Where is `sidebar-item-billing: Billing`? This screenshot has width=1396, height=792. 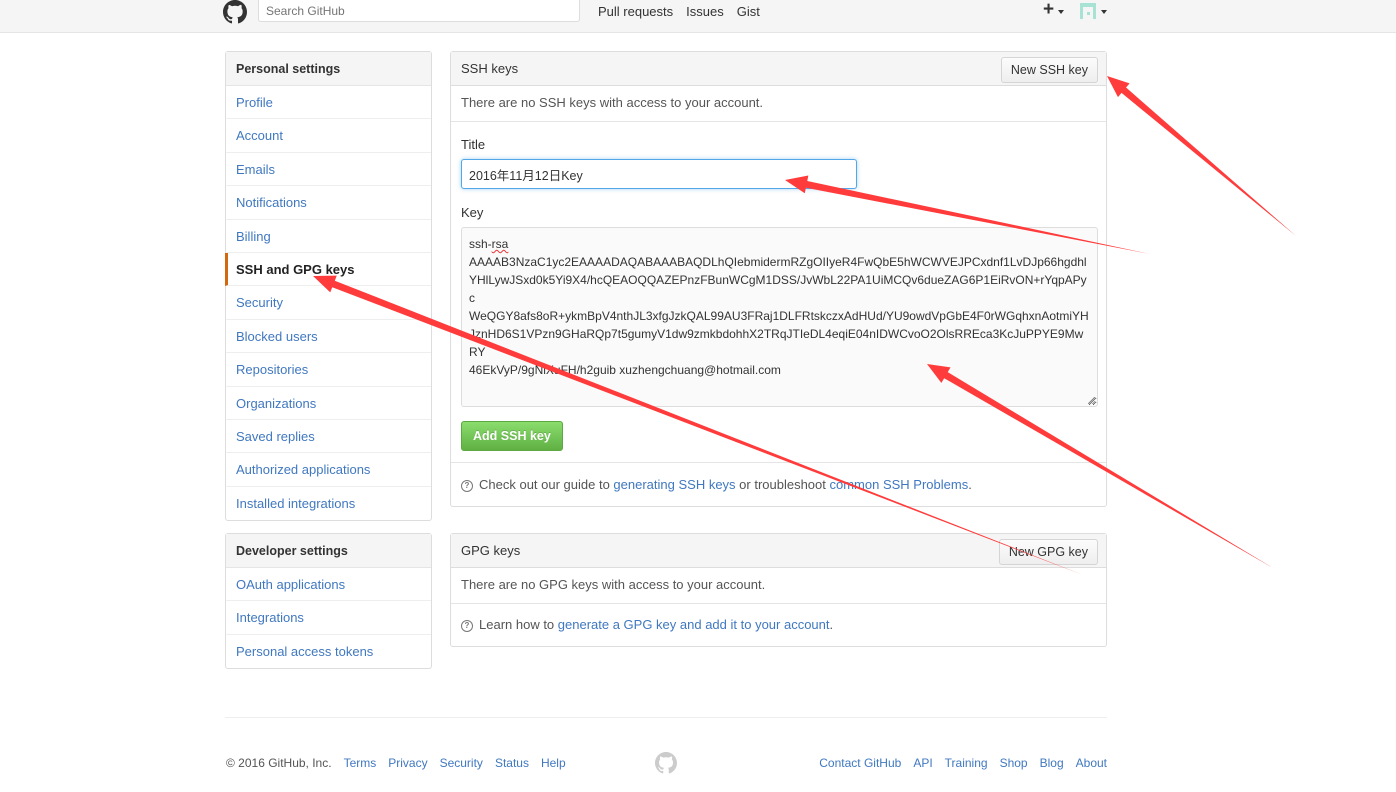 sidebar-item-billing: Billing is located at coordinates (328, 236).